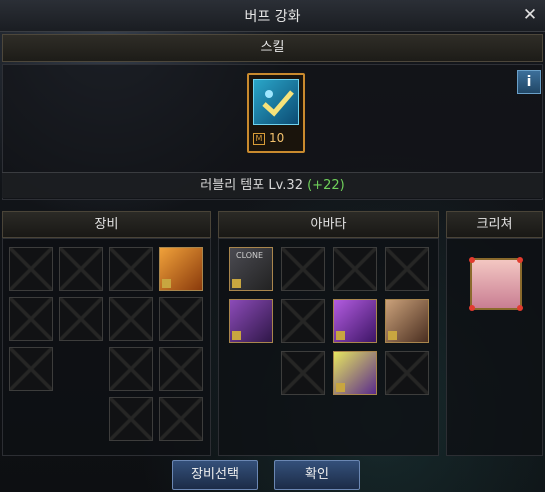 This screenshot has width=545, height=492. Describe the element at coordinates (166, 283) in the screenshot. I see `lock-icon` at that location.